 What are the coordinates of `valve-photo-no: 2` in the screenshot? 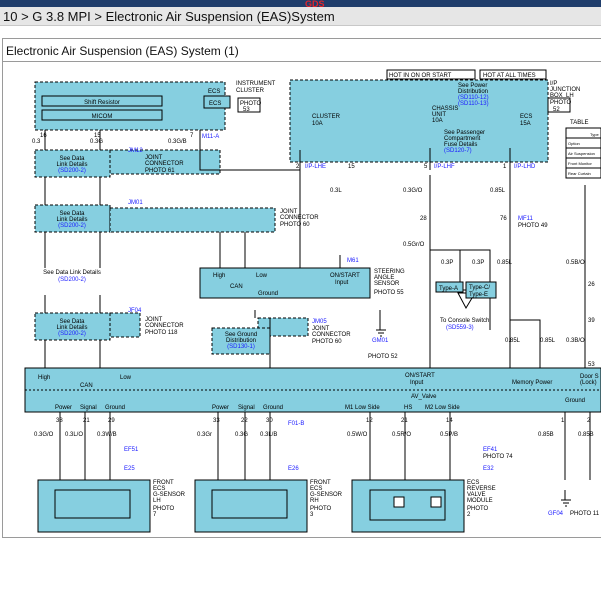 It's located at (469, 515).